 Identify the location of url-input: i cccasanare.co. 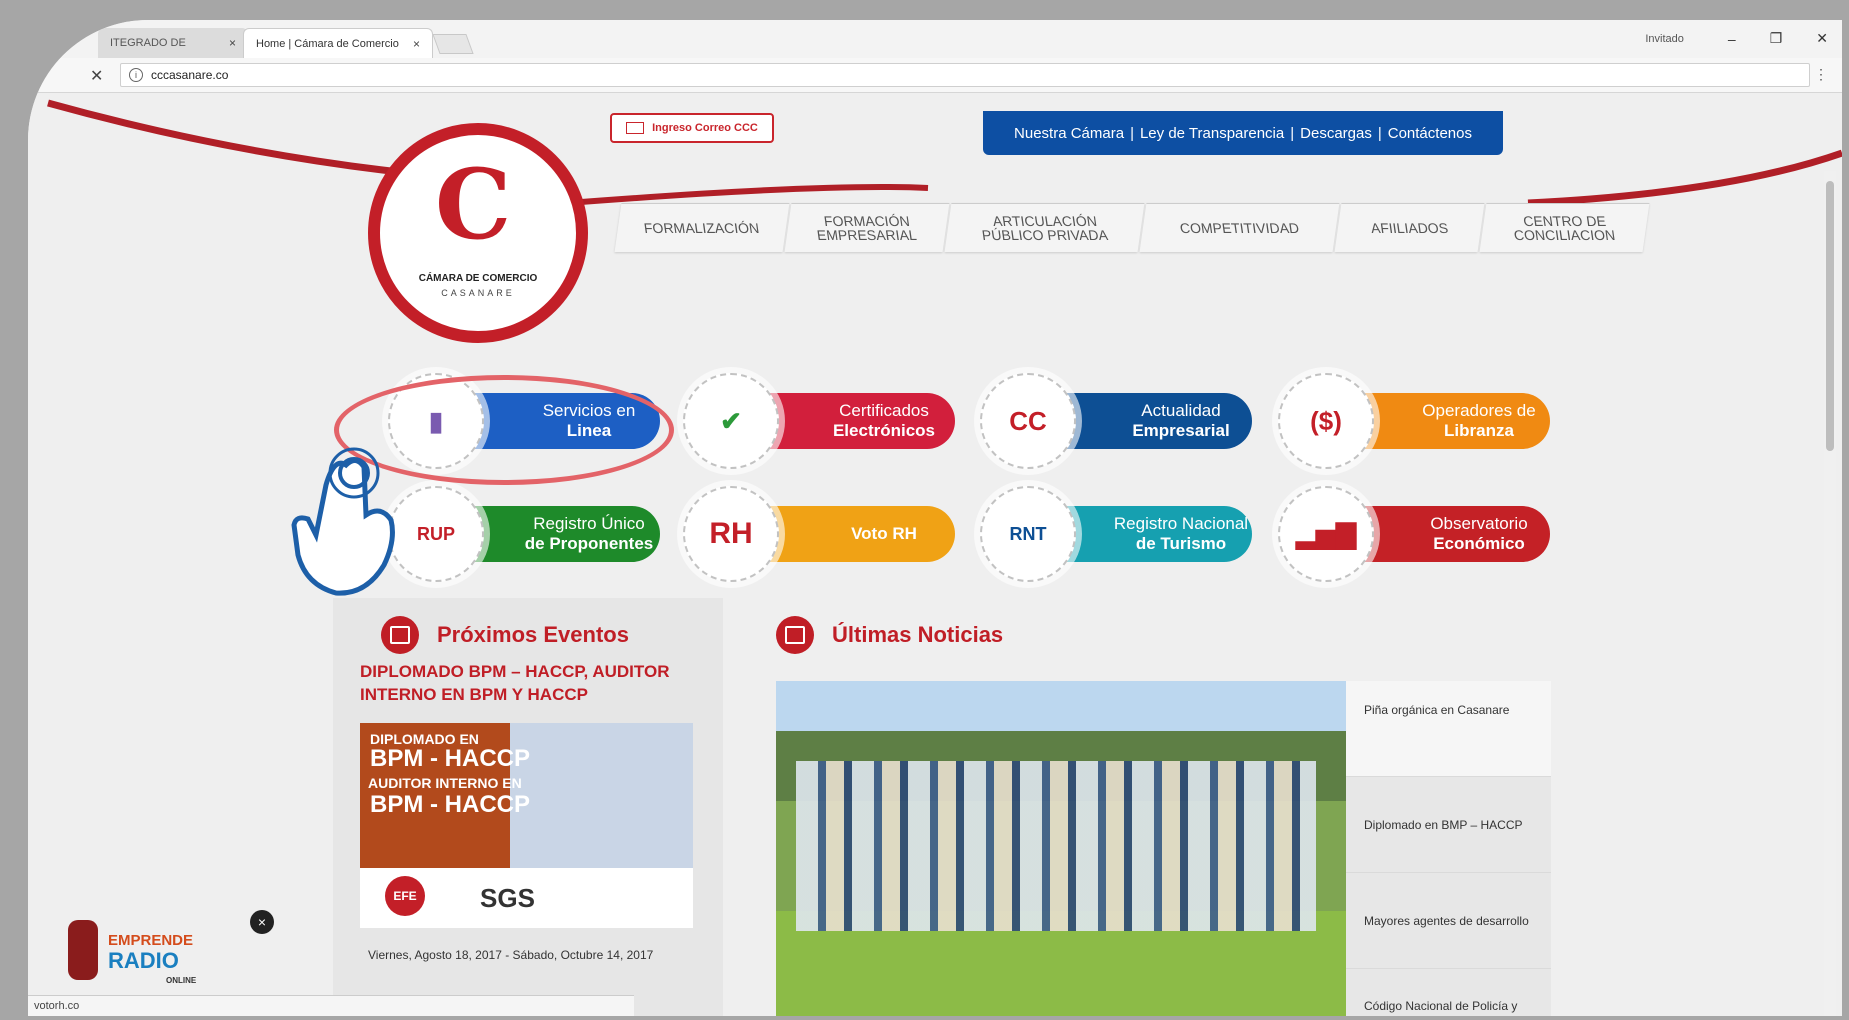
(965, 75).